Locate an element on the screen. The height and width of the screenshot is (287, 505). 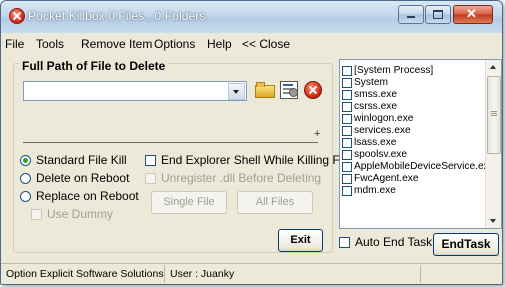
list-item: winlogon.exe is located at coordinates (412, 119).